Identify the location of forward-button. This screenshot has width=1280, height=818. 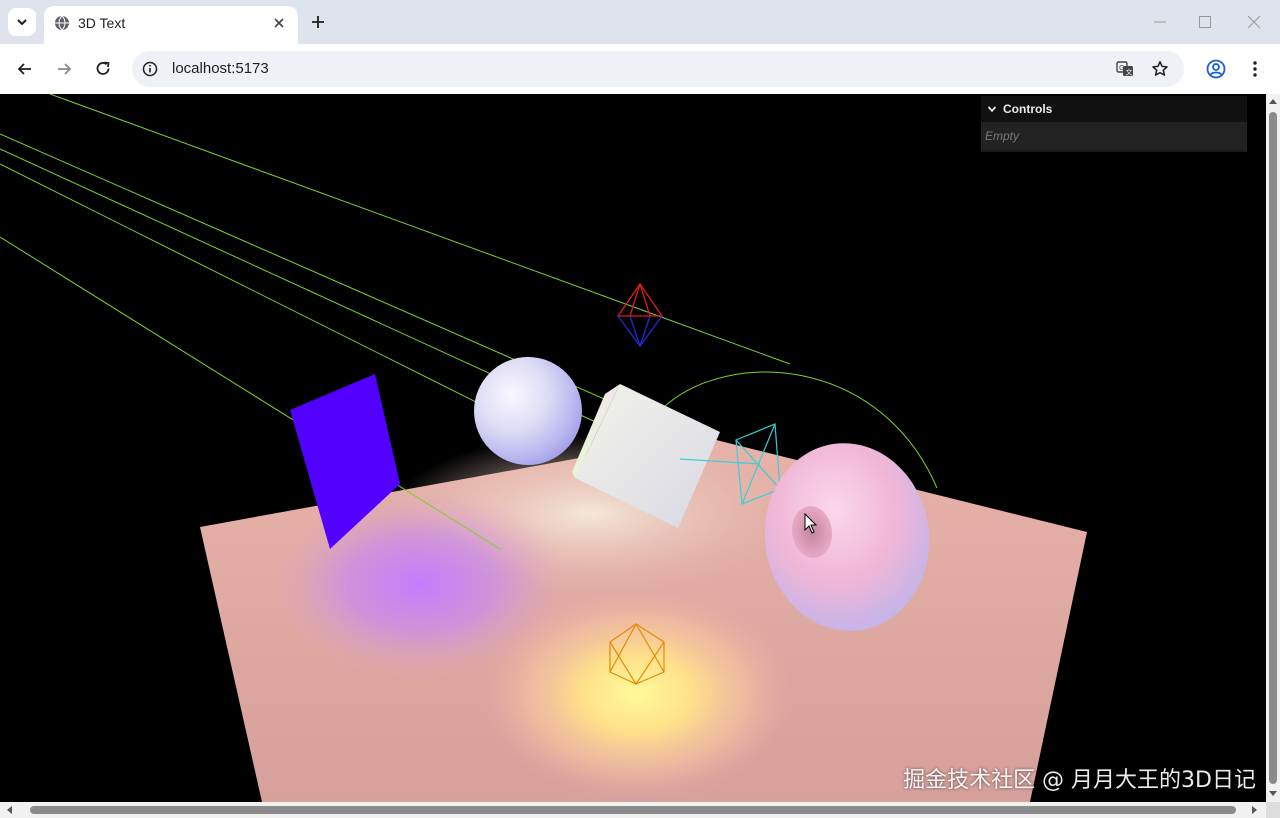
(64, 69).